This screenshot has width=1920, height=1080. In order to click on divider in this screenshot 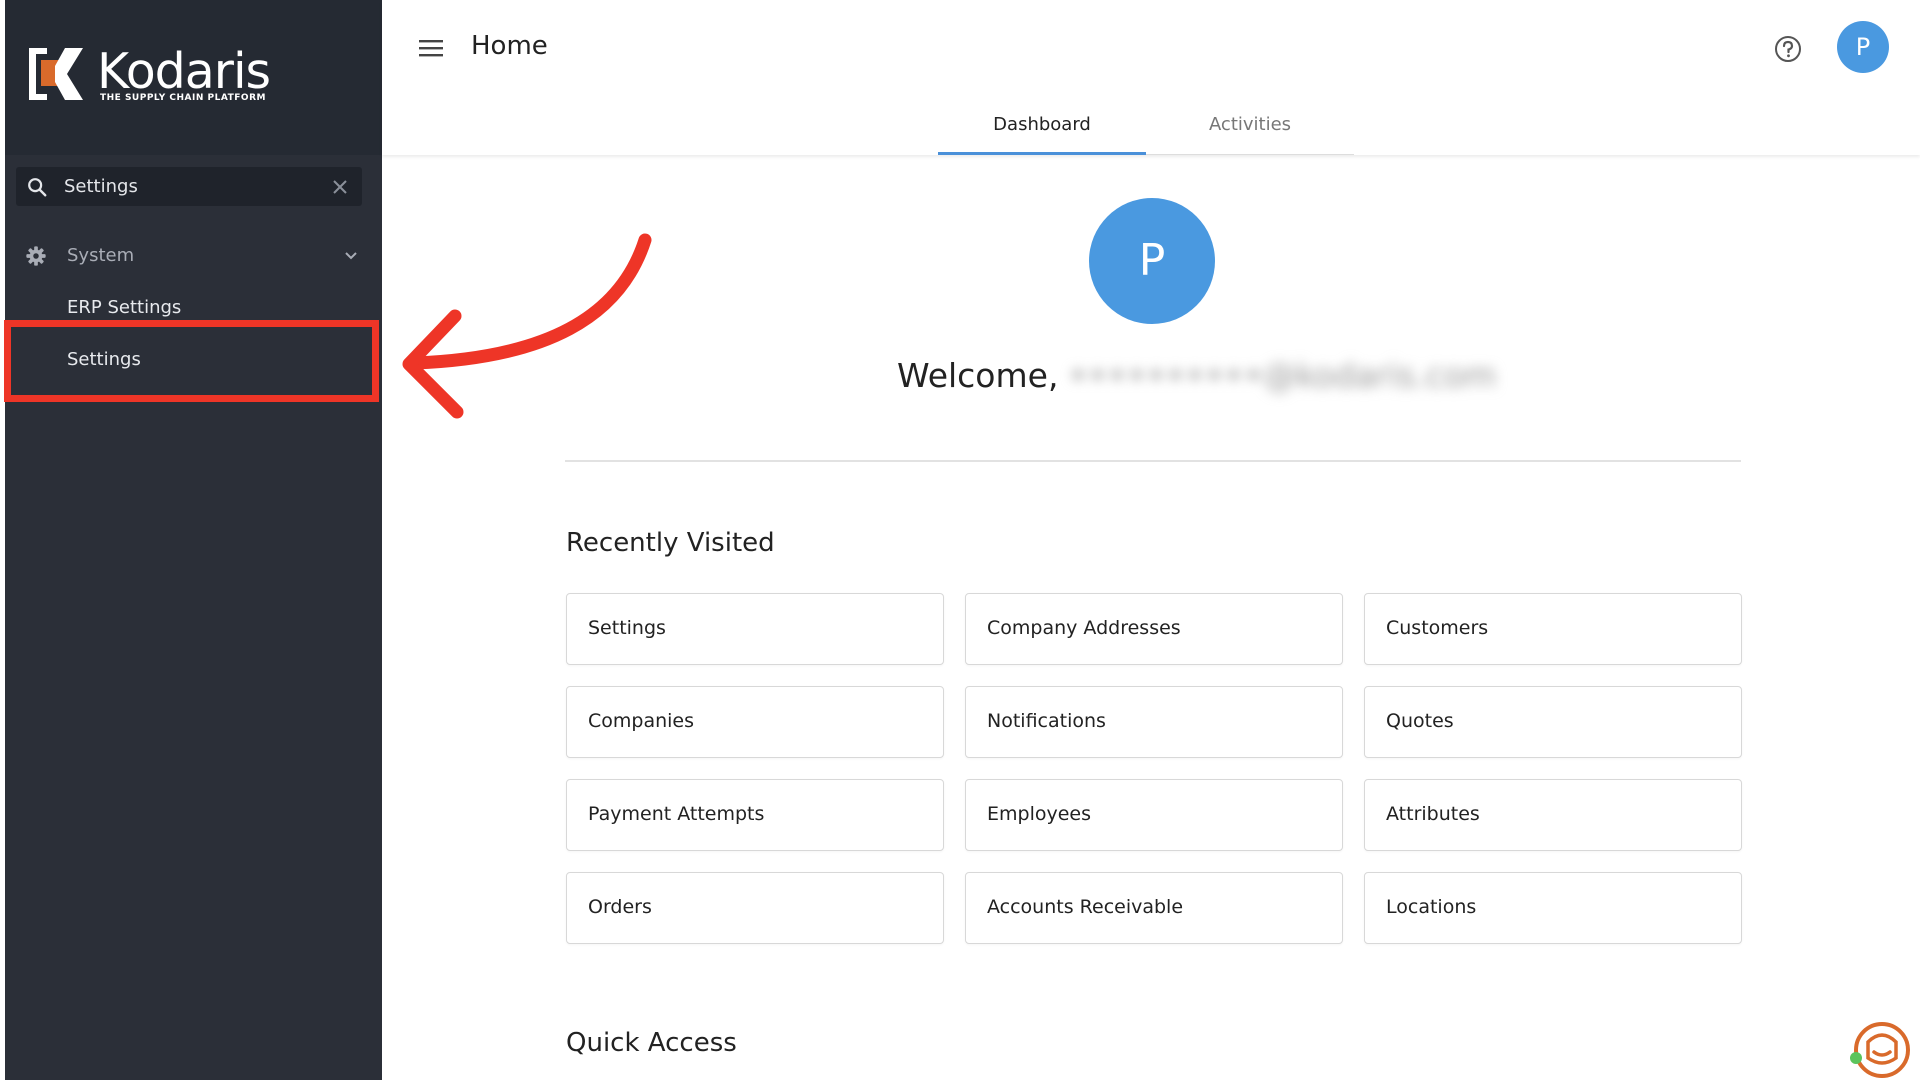, I will do `click(1153, 461)`.